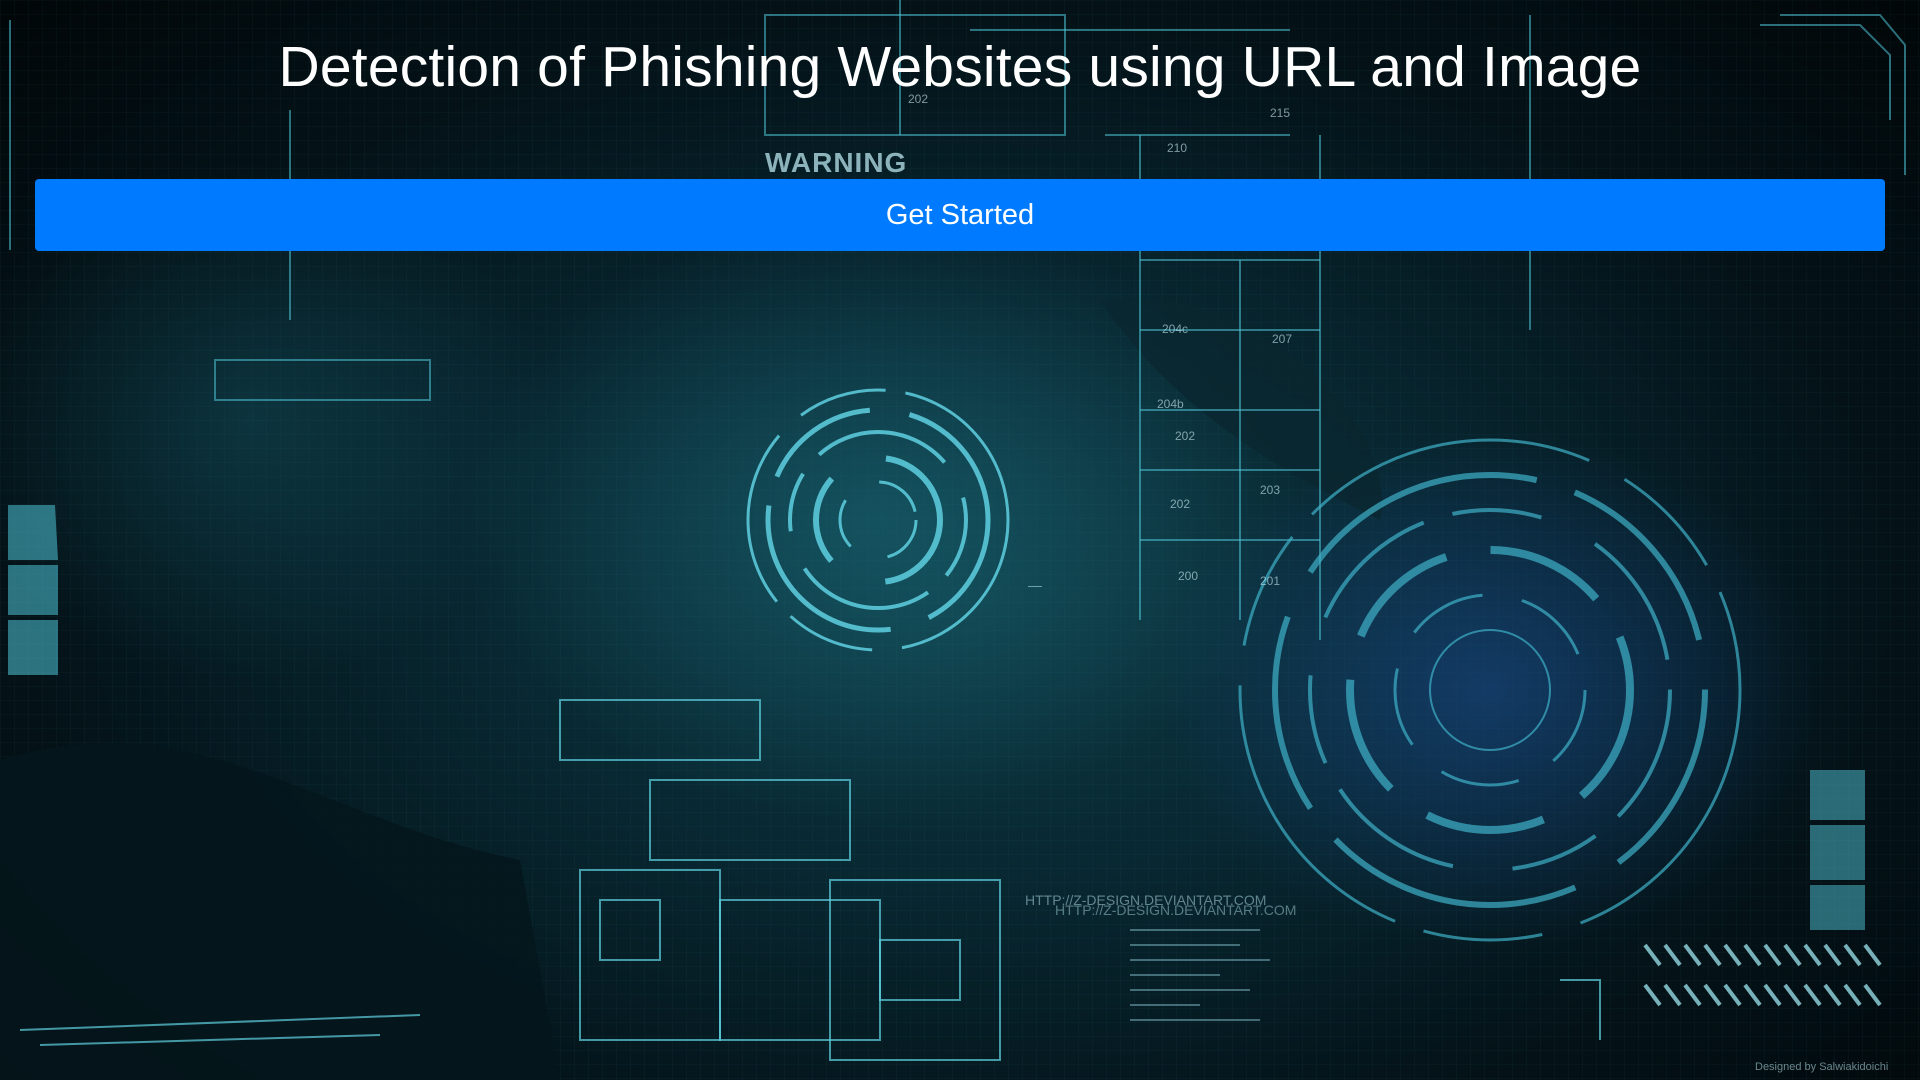 The image size is (1920, 1080). I want to click on room-label: 207, so click(1282, 339).